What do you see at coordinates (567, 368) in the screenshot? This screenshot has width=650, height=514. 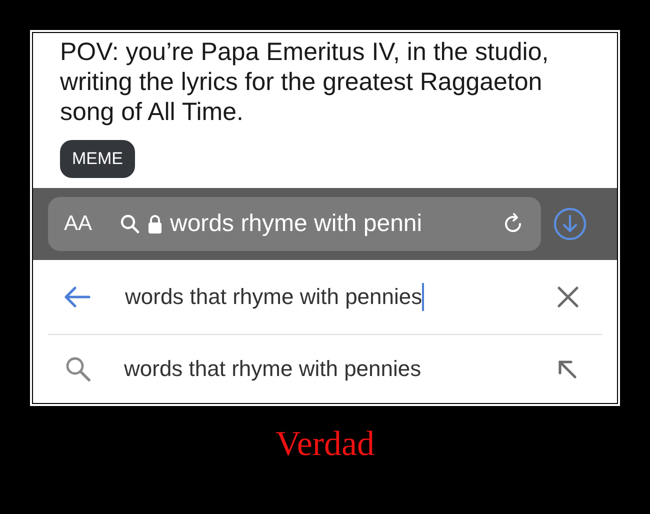 I see `fill-arrow-icon` at bounding box center [567, 368].